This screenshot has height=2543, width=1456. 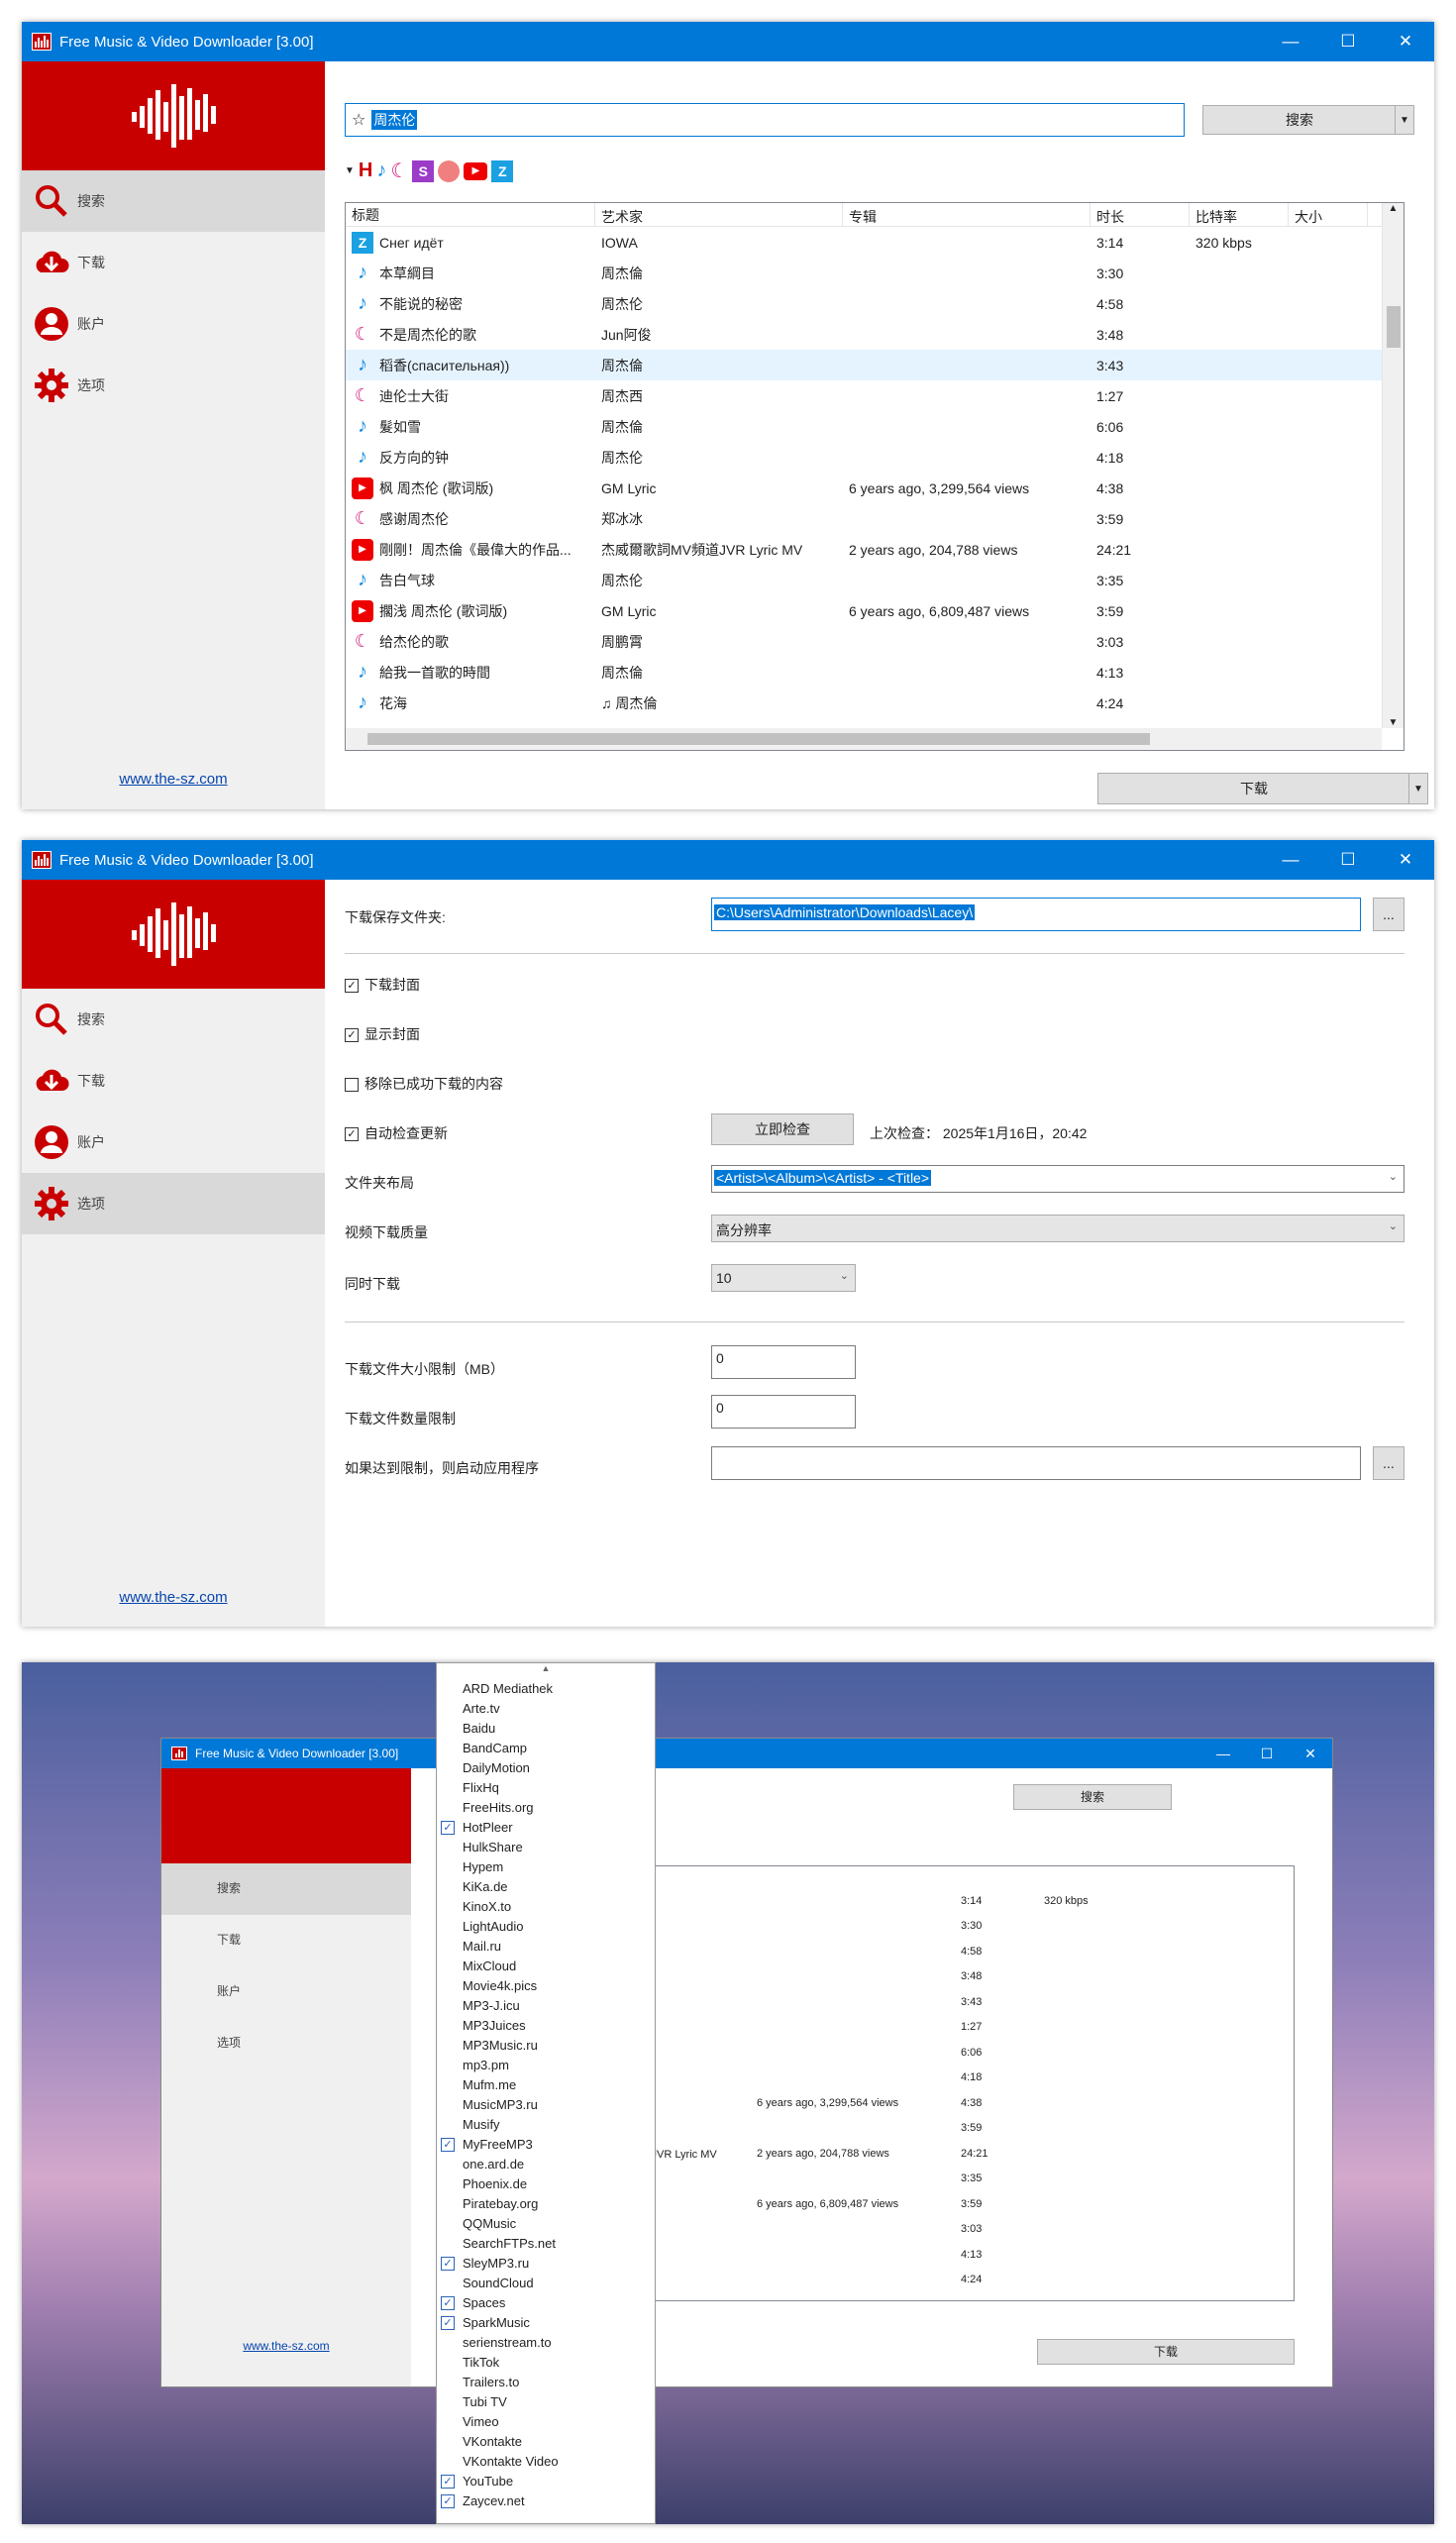 What do you see at coordinates (546, 1709) in the screenshot?
I see `source-item: Arte.tv` at bounding box center [546, 1709].